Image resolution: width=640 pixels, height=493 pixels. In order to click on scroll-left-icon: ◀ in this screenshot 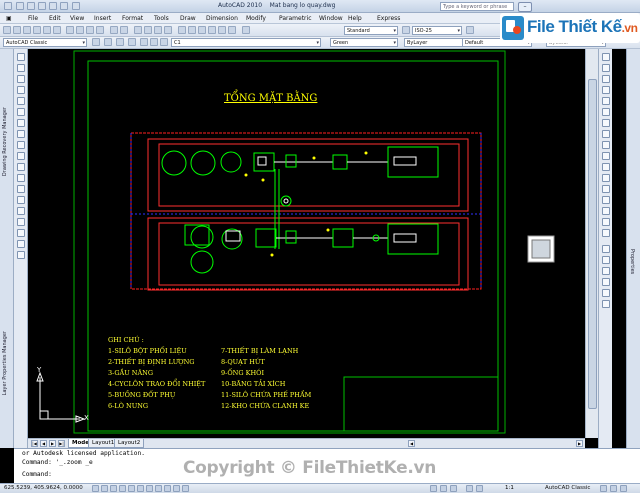, I will do `click(411, 443)`.